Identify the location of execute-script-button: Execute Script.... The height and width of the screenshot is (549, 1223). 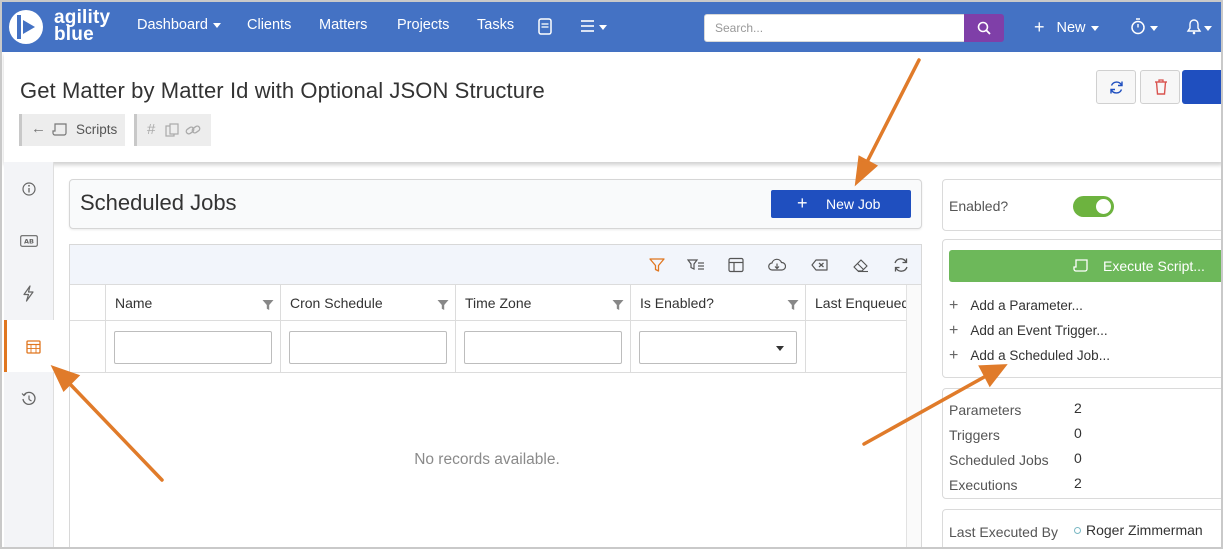
(1085, 266).